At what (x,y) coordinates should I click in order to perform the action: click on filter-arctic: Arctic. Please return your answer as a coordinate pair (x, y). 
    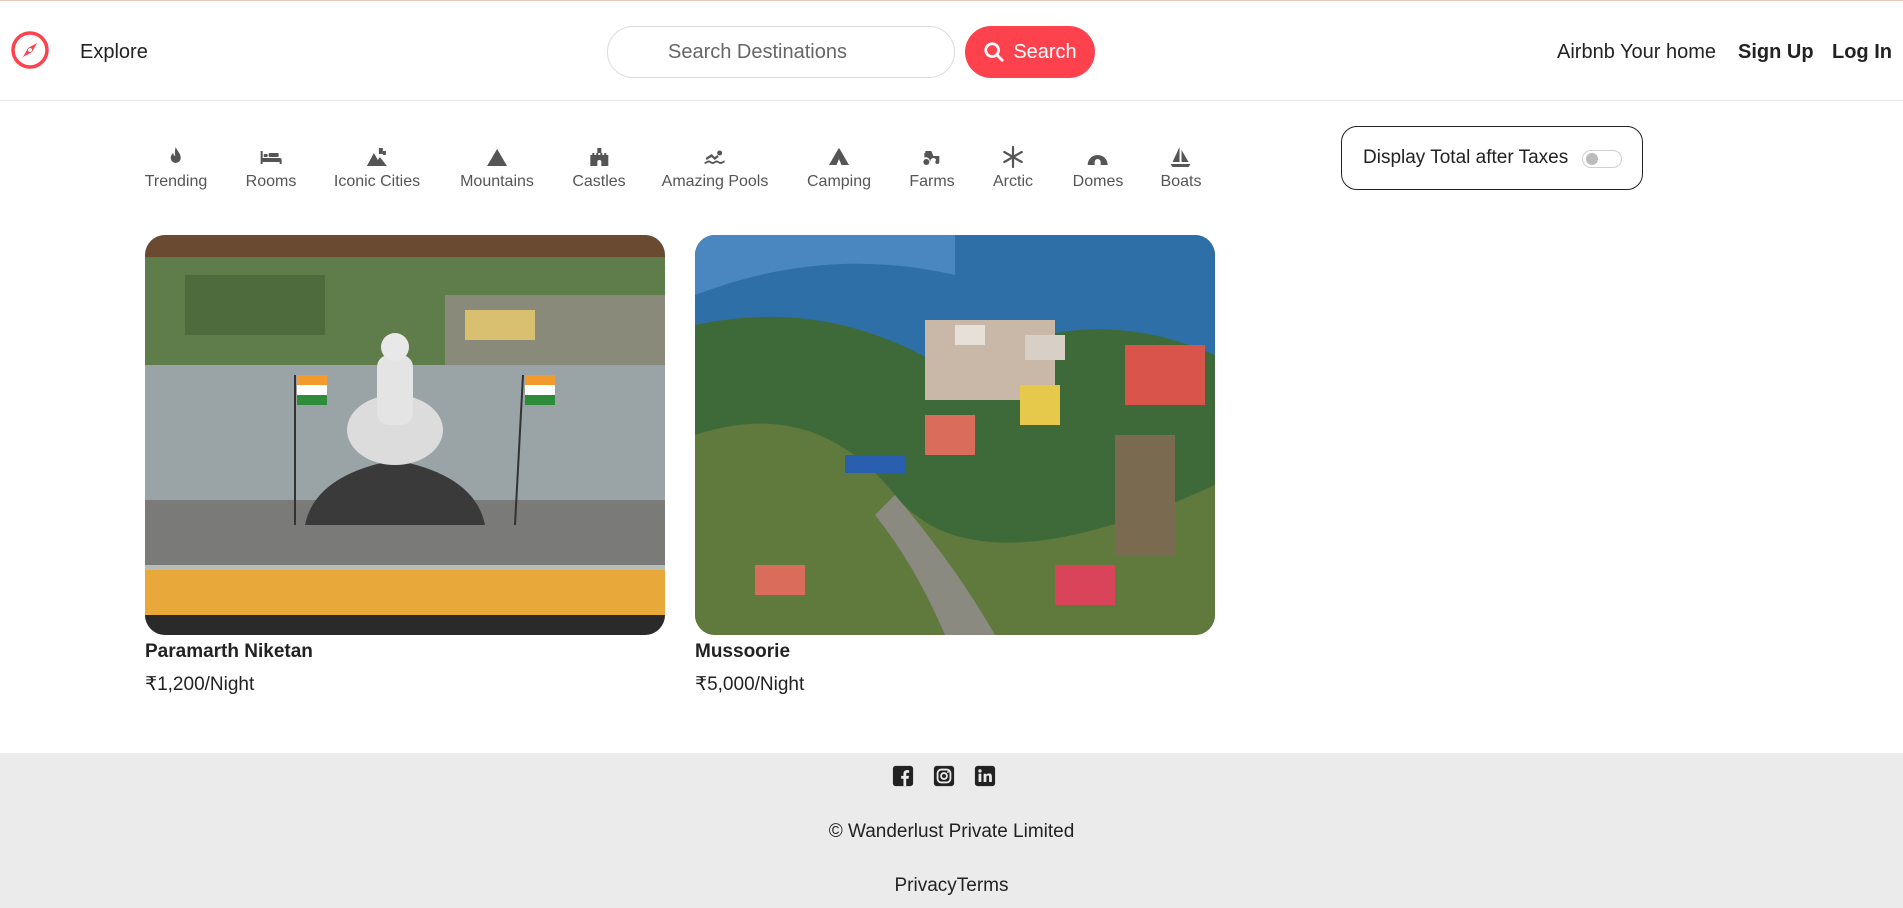
    Looking at the image, I should click on (1013, 168).